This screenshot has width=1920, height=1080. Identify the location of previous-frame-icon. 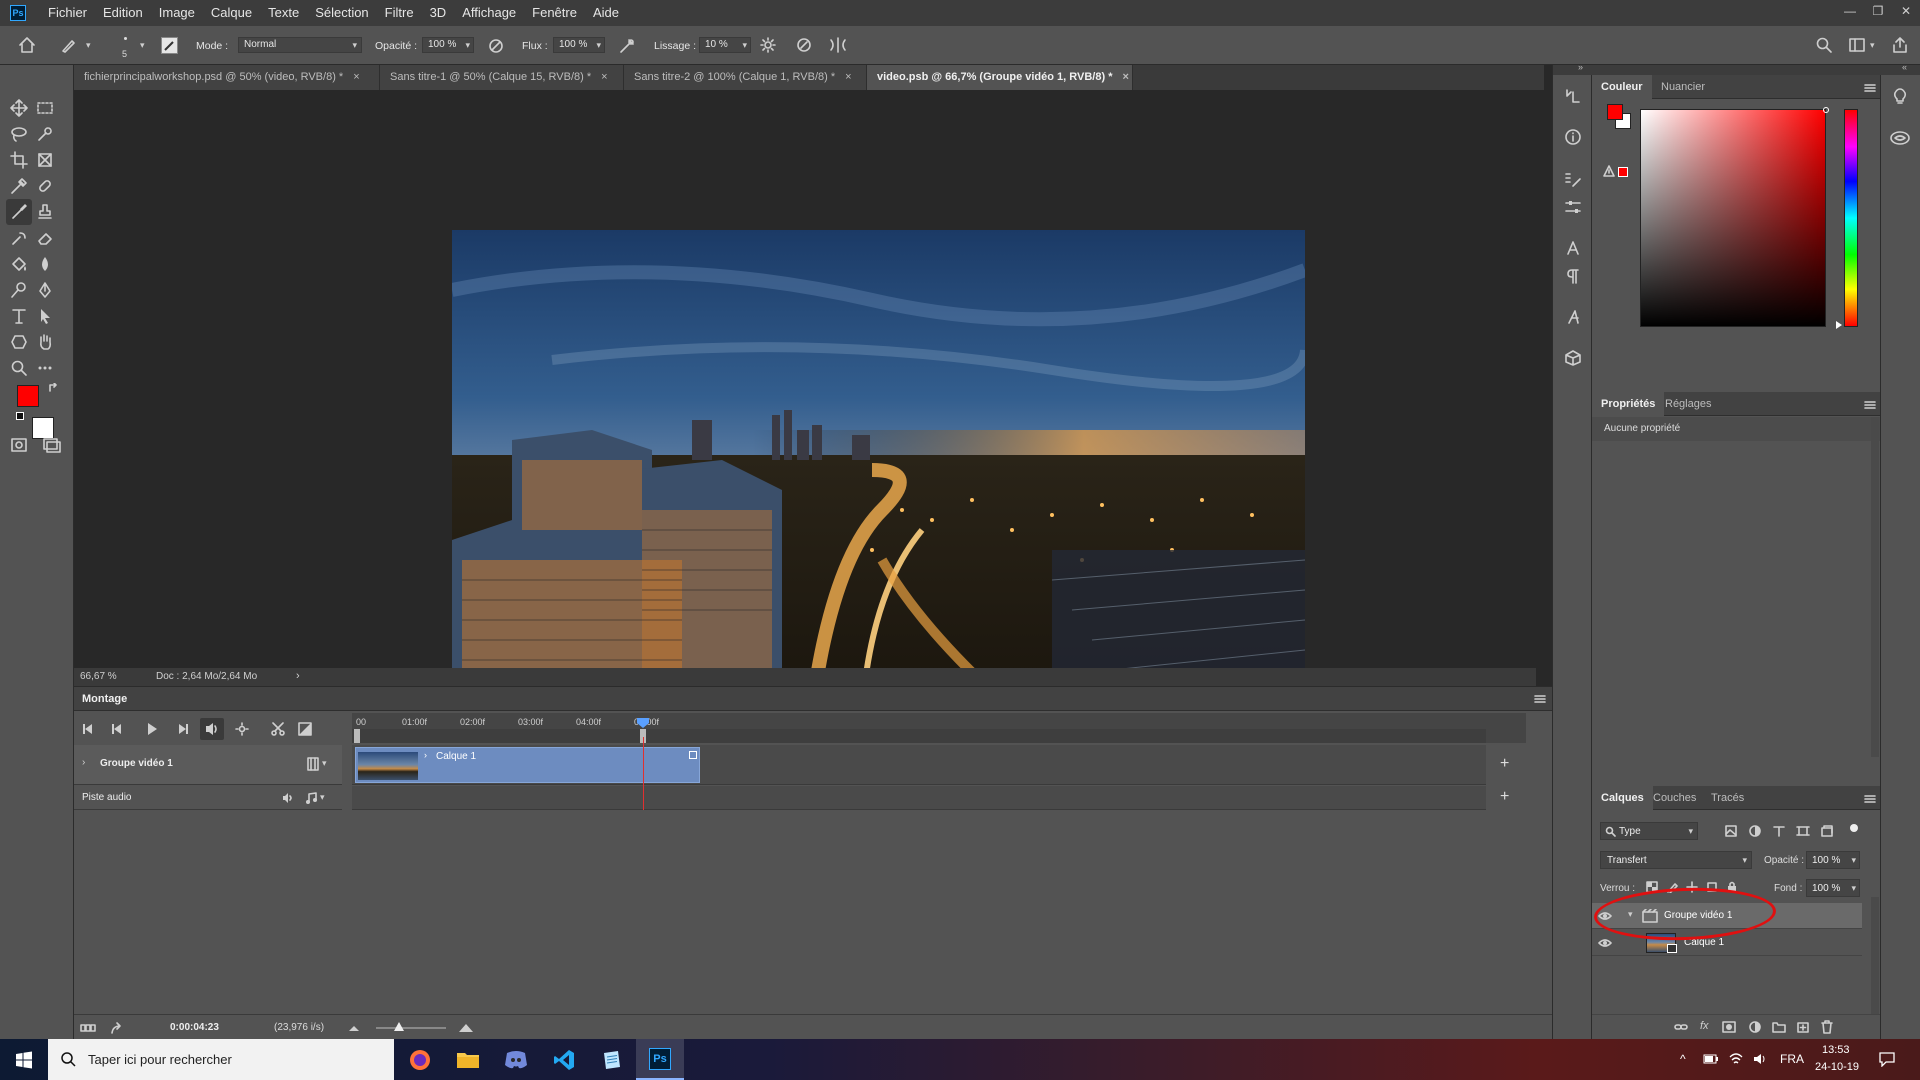
(118, 729).